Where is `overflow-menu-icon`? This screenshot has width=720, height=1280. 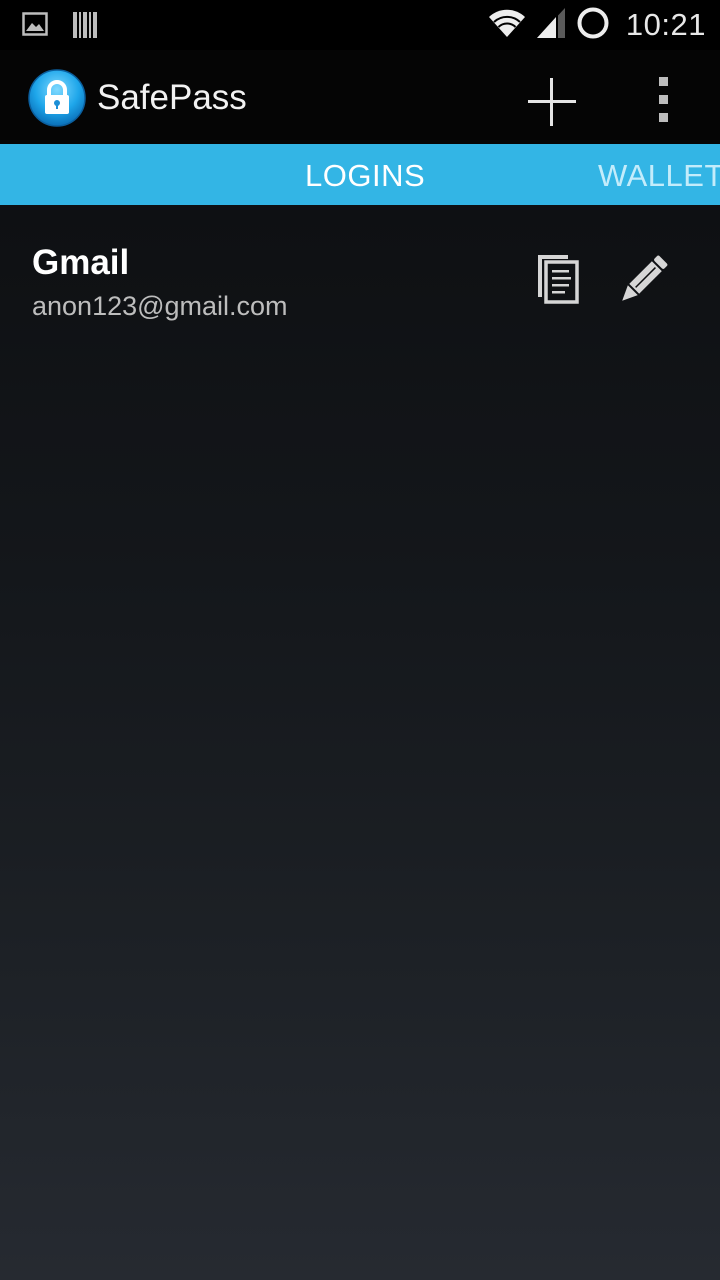 overflow-menu-icon is located at coordinates (664, 107).